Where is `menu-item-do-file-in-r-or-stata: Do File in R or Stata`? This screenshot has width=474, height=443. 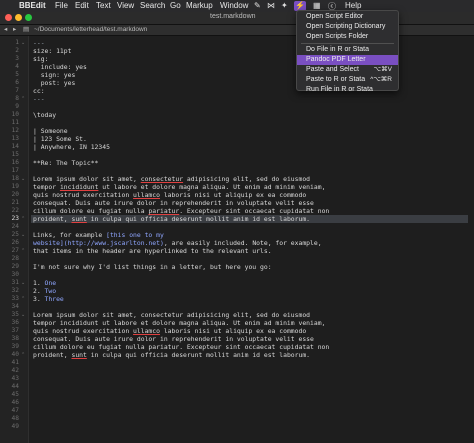
menu-item-do-file-in-r-or-stata: Do File in R or Stata is located at coordinates (347, 50).